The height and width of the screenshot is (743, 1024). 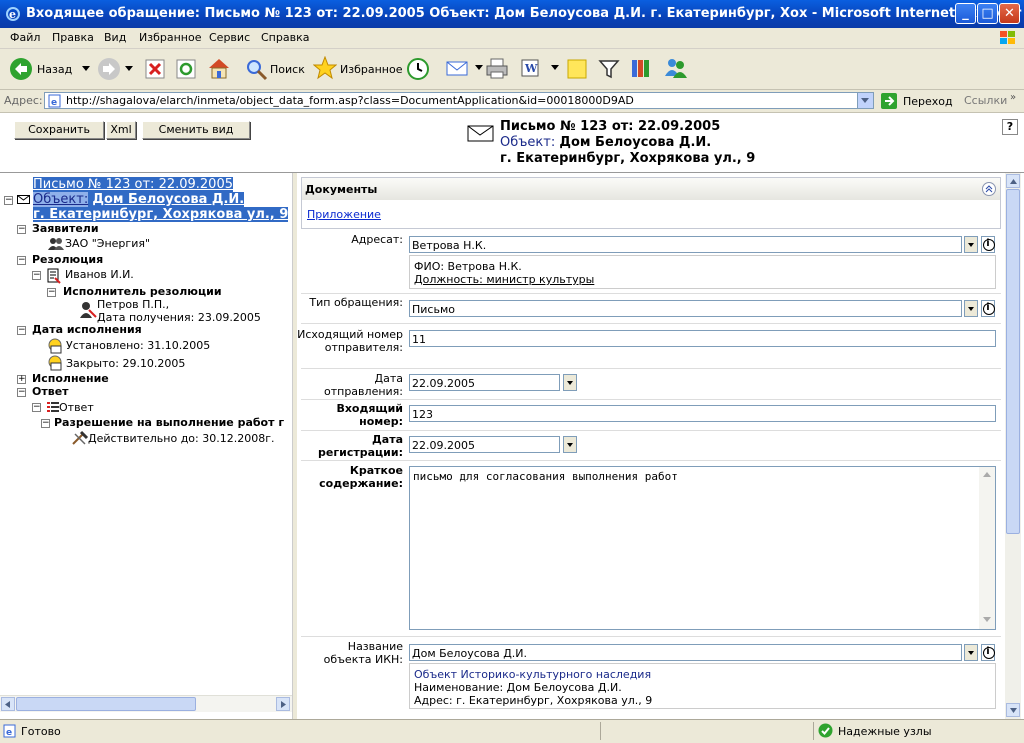 What do you see at coordinates (418, 69) in the screenshot?
I see `history-icon` at bounding box center [418, 69].